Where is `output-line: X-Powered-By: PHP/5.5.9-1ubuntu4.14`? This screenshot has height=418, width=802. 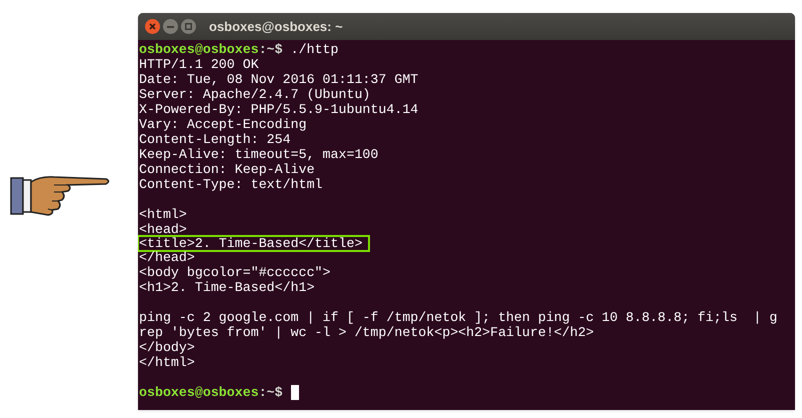
output-line: X-Powered-By: PHP/5.5.9-1ubuntu4.14 is located at coordinates (278, 109).